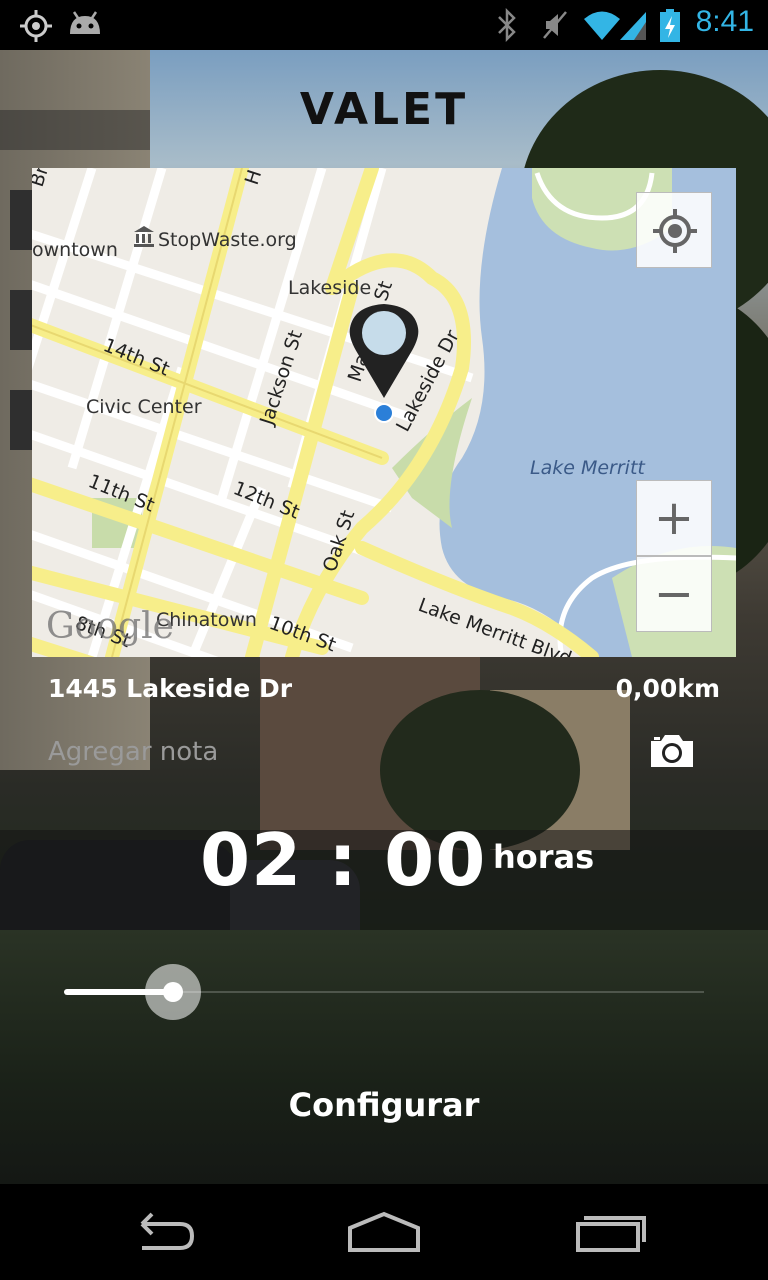  I want to click on zoom-controls: + −, so click(674, 556).